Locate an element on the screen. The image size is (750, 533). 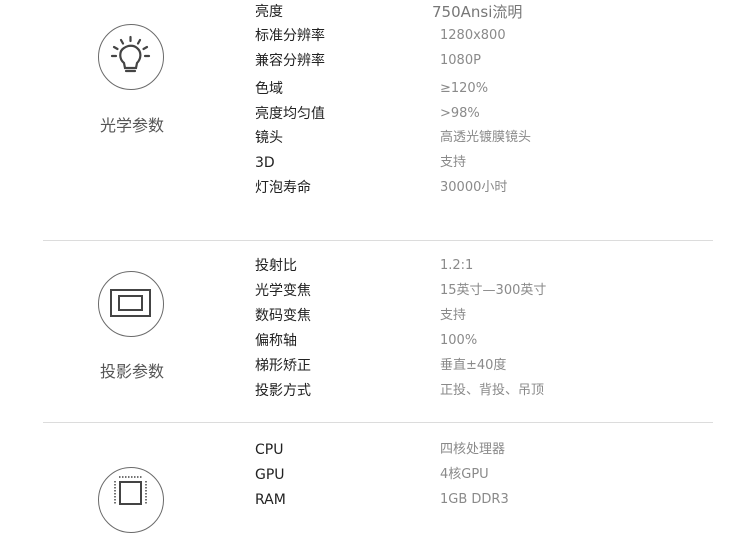
spec-value: 四核处理器 is located at coordinates (473, 449).